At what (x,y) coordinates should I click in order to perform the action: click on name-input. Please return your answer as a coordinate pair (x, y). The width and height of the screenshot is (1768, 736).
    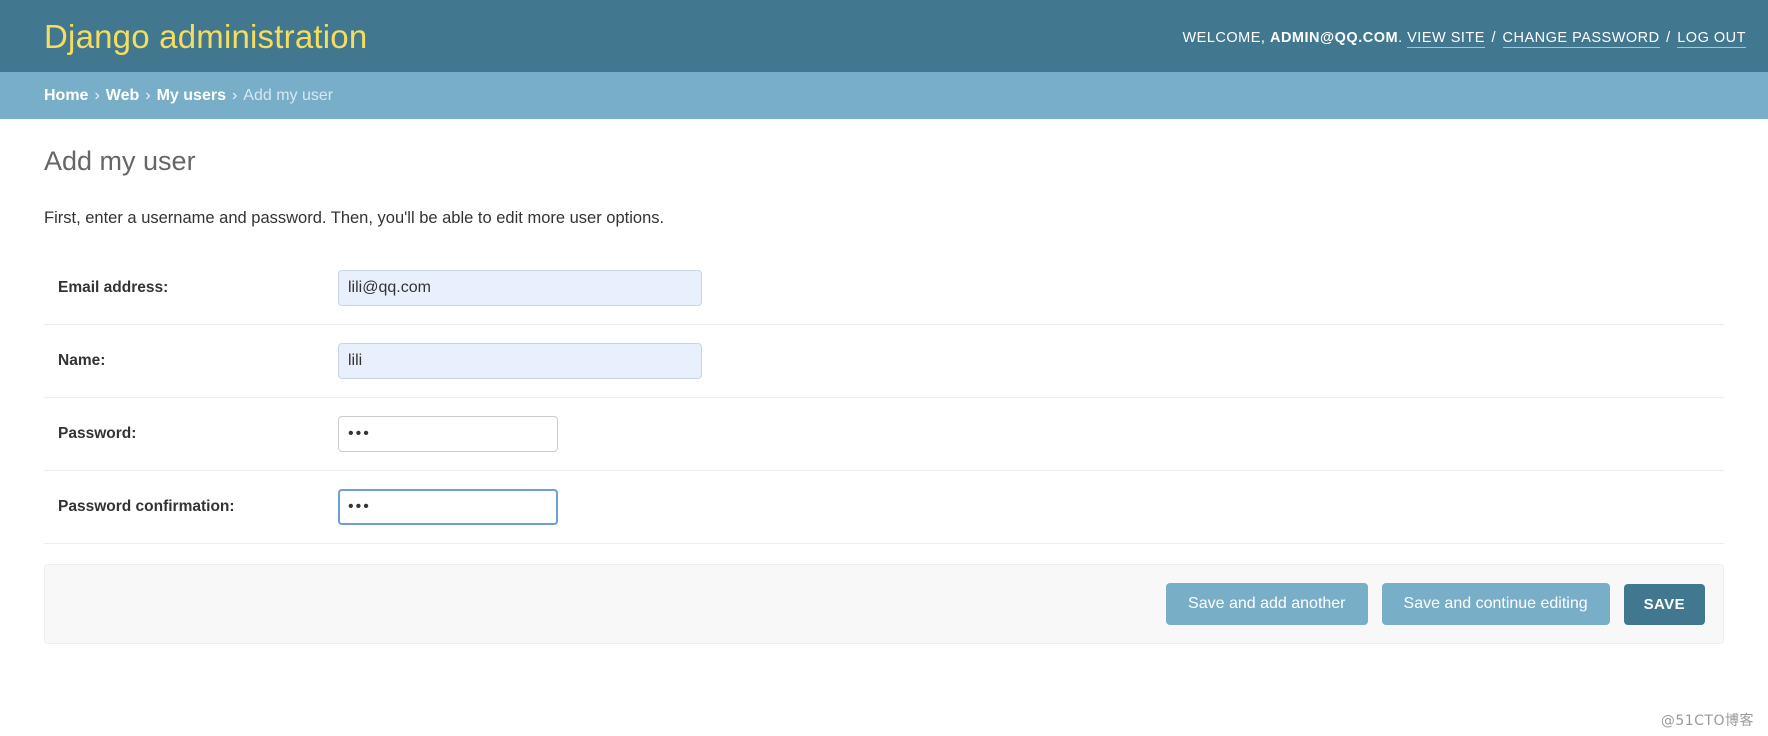
    Looking at the image, I should click on (520, 361).